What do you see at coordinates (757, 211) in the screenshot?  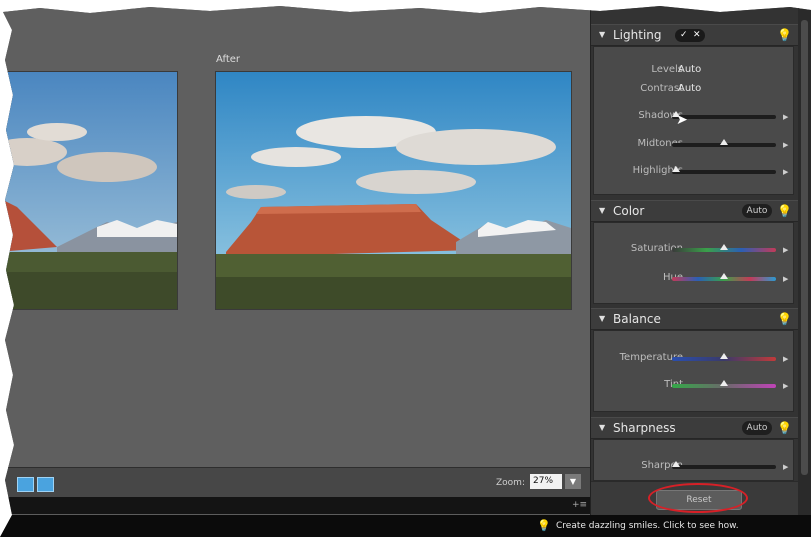 I see `color-auto-button: Auto` at bounding box center [757, 211].